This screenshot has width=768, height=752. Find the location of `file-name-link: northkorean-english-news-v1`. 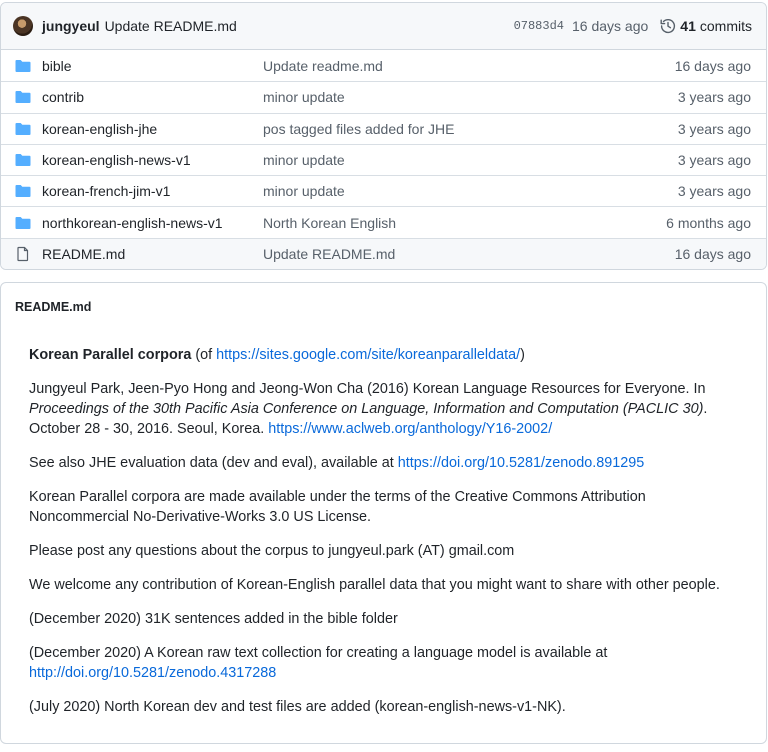

file-name-link: northkorean-english-news-v1 is located at coordinates (152, 223).